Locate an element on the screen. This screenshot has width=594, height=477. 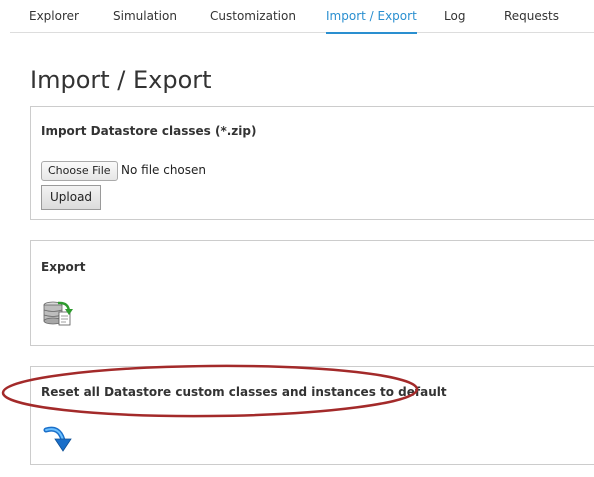
import-panel-title: Import Datastore classes (*.zip) is located at coordinates (149, 131).